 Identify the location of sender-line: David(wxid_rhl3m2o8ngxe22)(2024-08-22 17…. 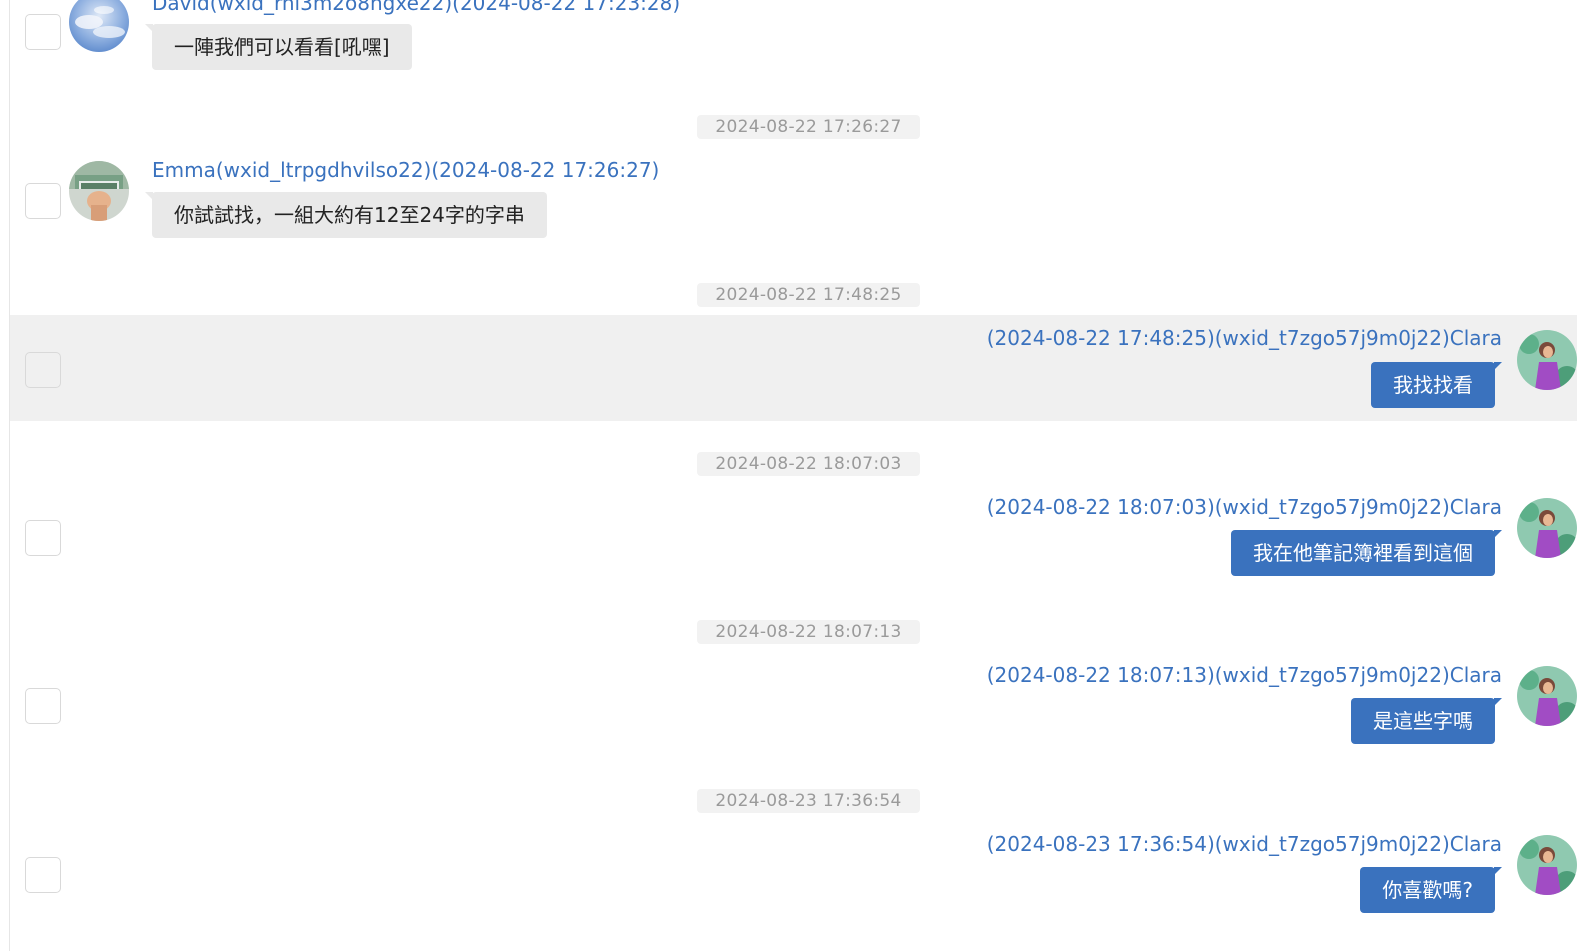
(416, 7).